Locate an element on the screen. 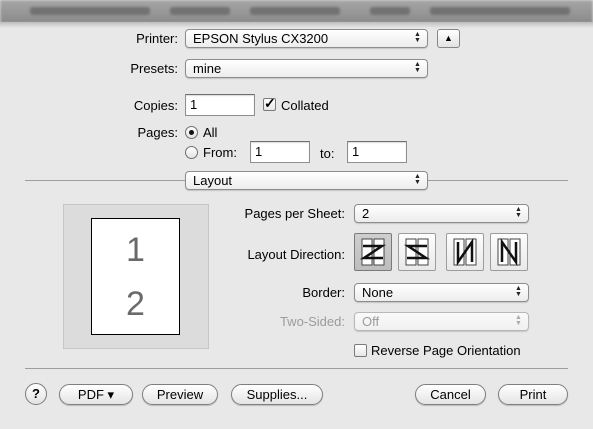  page-preview: 1 2 is located at coordinates (136, 276).